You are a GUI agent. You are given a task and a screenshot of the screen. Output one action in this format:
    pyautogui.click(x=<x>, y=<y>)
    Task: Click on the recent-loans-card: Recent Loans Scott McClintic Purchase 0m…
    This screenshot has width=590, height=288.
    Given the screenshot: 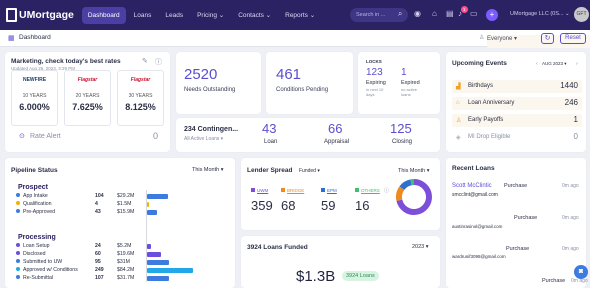 What is the action you would take?
    pyautogui.click(x=517, y=223)
    